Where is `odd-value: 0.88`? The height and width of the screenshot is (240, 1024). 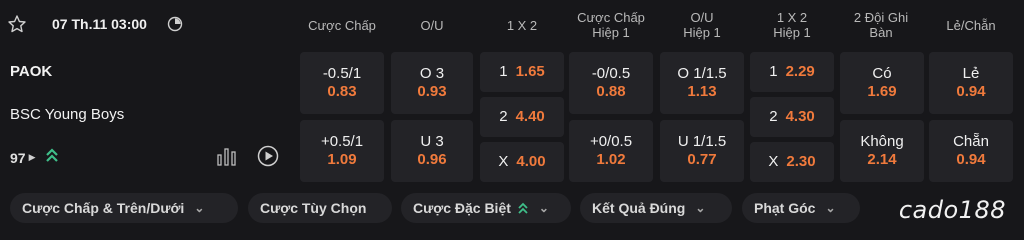 odd-value: 0.88 is located at coordinates (611, 91).